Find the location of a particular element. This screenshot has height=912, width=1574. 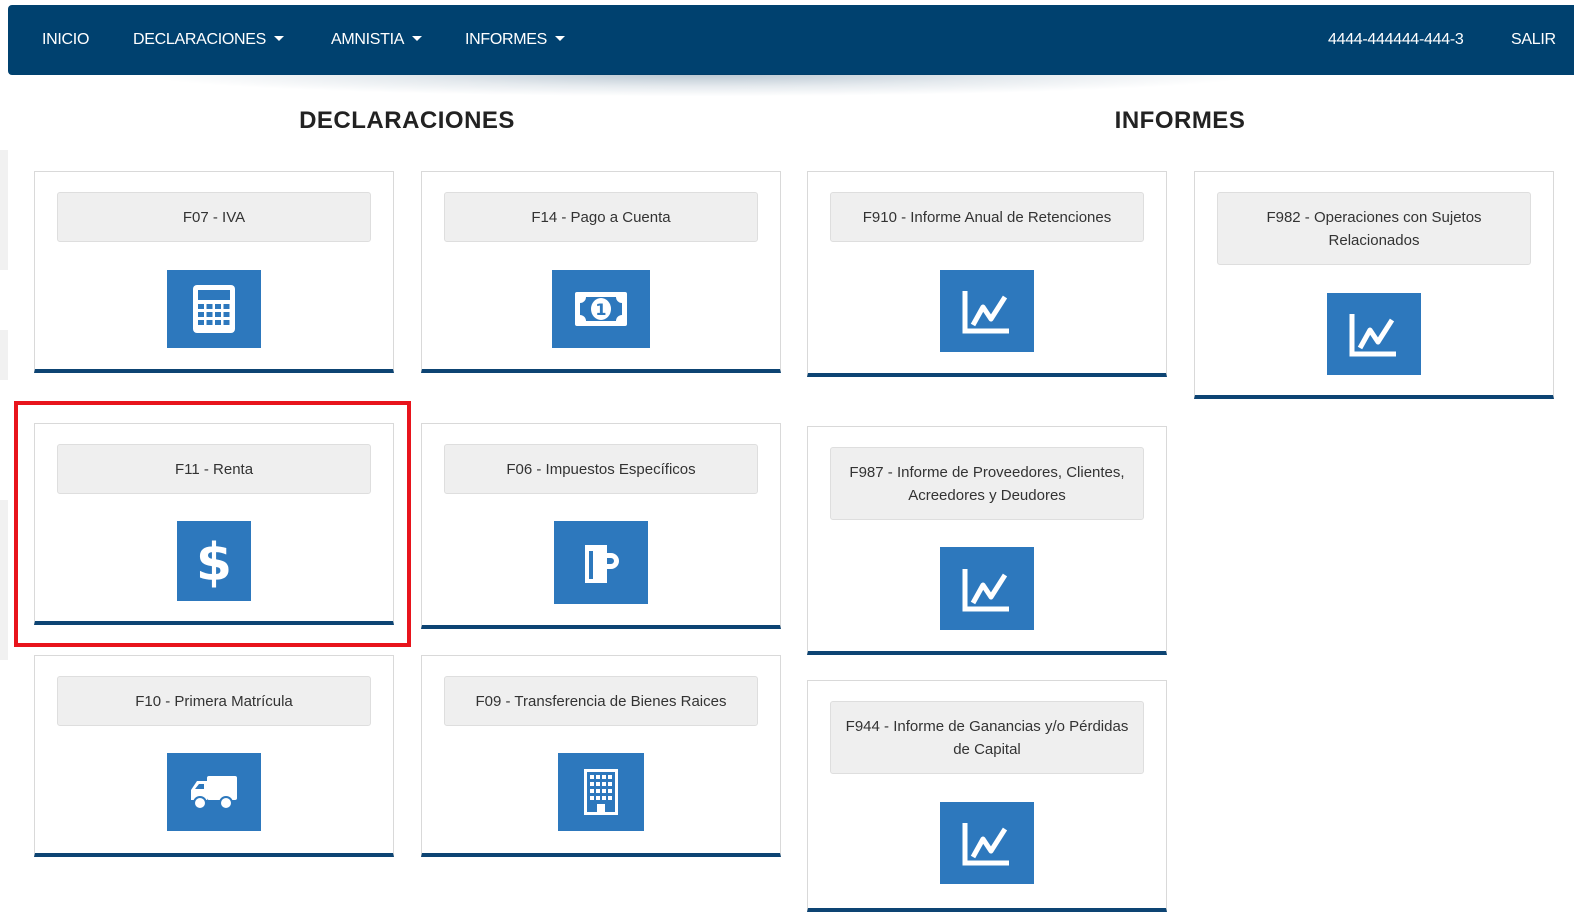

calculator-icon is located at coordinates (214, 309).